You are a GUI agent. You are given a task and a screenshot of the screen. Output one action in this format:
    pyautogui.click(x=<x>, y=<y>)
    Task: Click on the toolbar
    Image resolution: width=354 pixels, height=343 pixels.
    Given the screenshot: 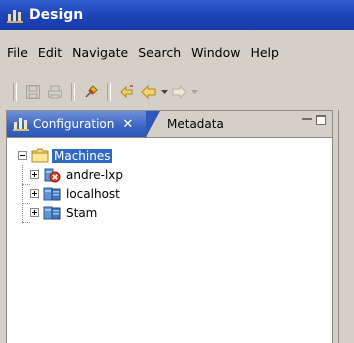 What is the action you would take?
    pyautogui.click(x=177, y=92)
    